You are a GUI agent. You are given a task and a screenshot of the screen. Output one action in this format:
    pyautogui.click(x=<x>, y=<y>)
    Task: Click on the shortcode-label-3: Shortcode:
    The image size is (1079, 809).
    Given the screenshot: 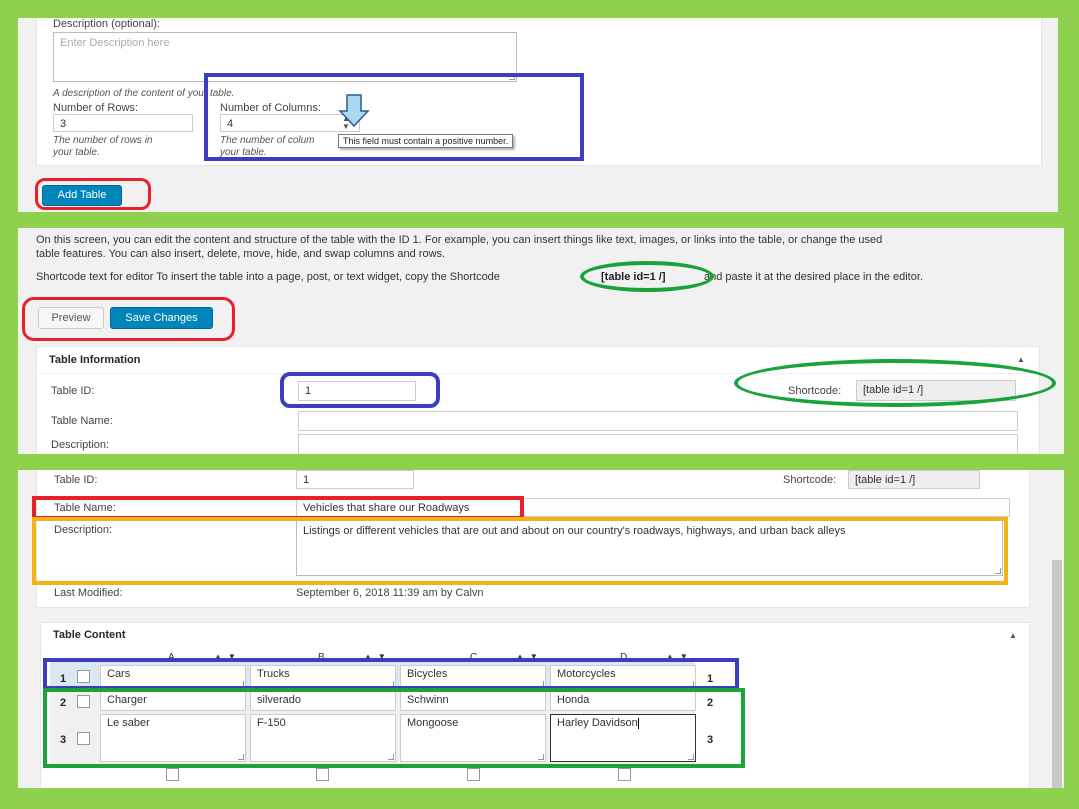 What is the action you would take?
    pyautogui.click(x=810, y=480)
    